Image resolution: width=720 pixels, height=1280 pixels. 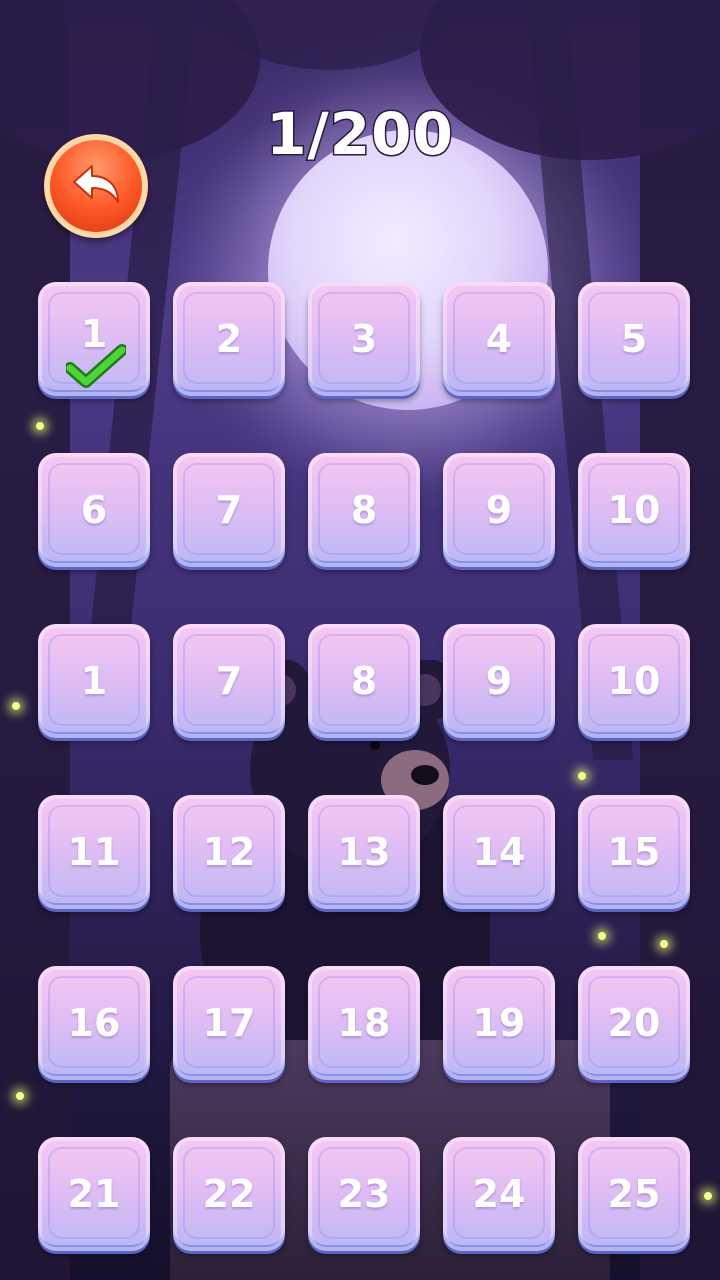 I want to click on level-tile: 6, so click(x=94, y=510).